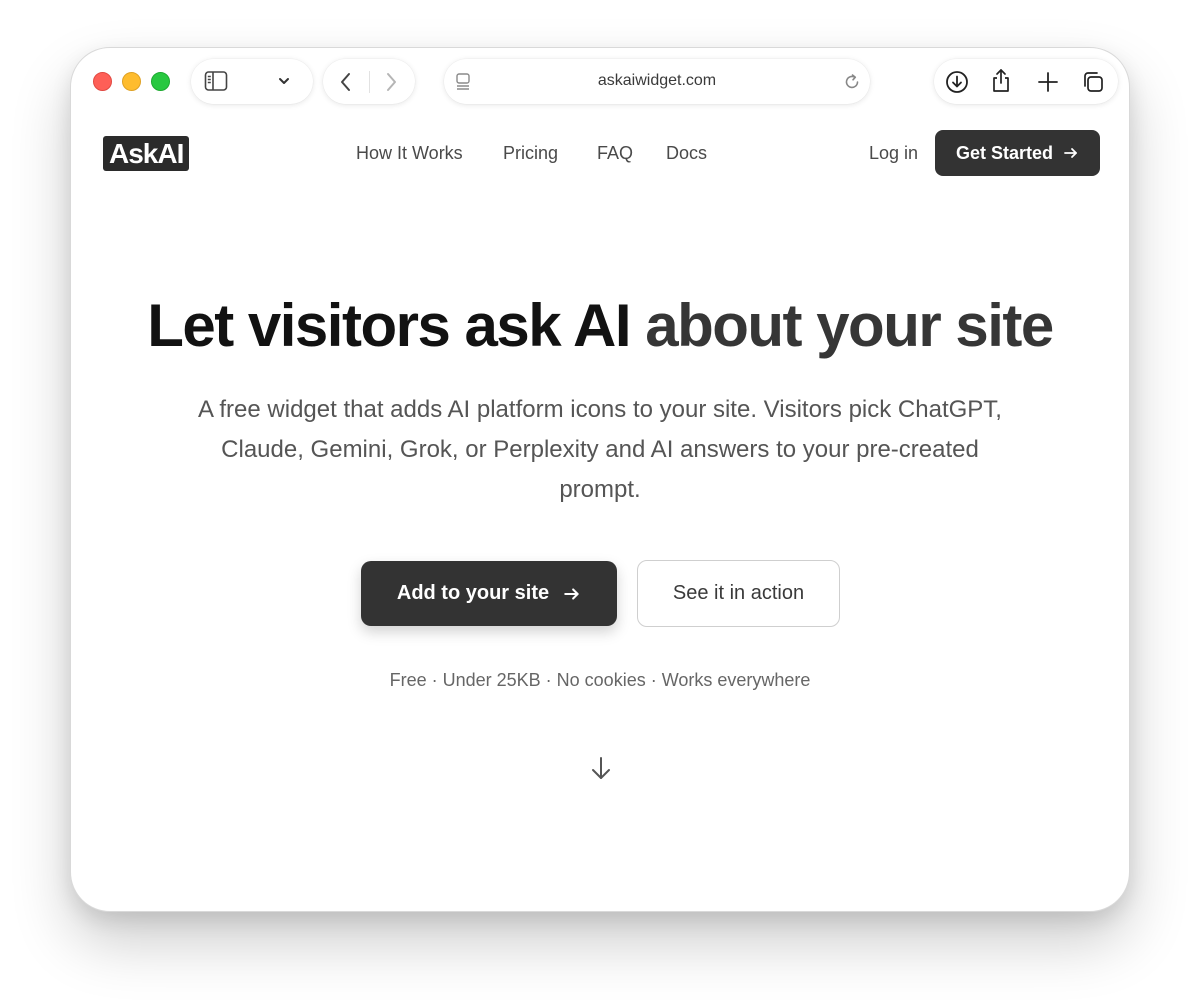 Image resolution: width=1200 pixels, height=1005 pixels. I want to click on add-to-site-button: Add to your site, so click(489, 593).